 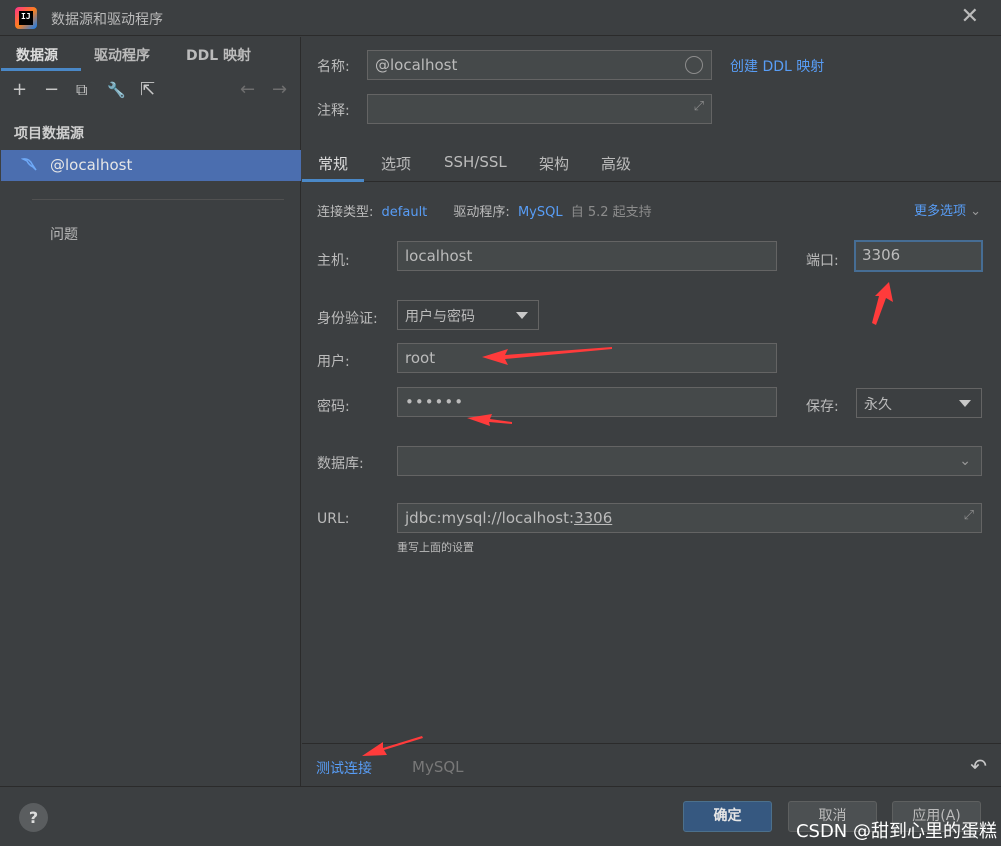 What do you see at coordinates (547, 356) in the screenshot?
I see `arrow-user` at bounding box center [547, 356].